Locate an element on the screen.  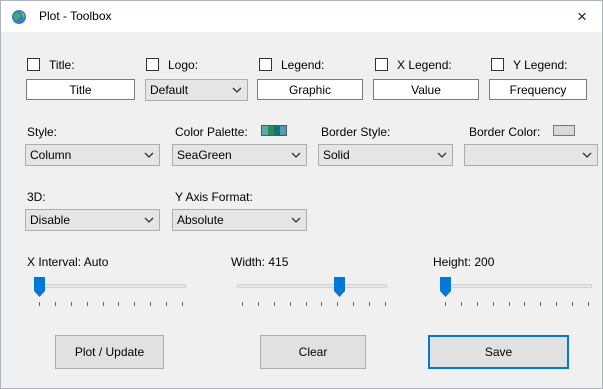
title-checkbox is located at coordinates (33, 64).